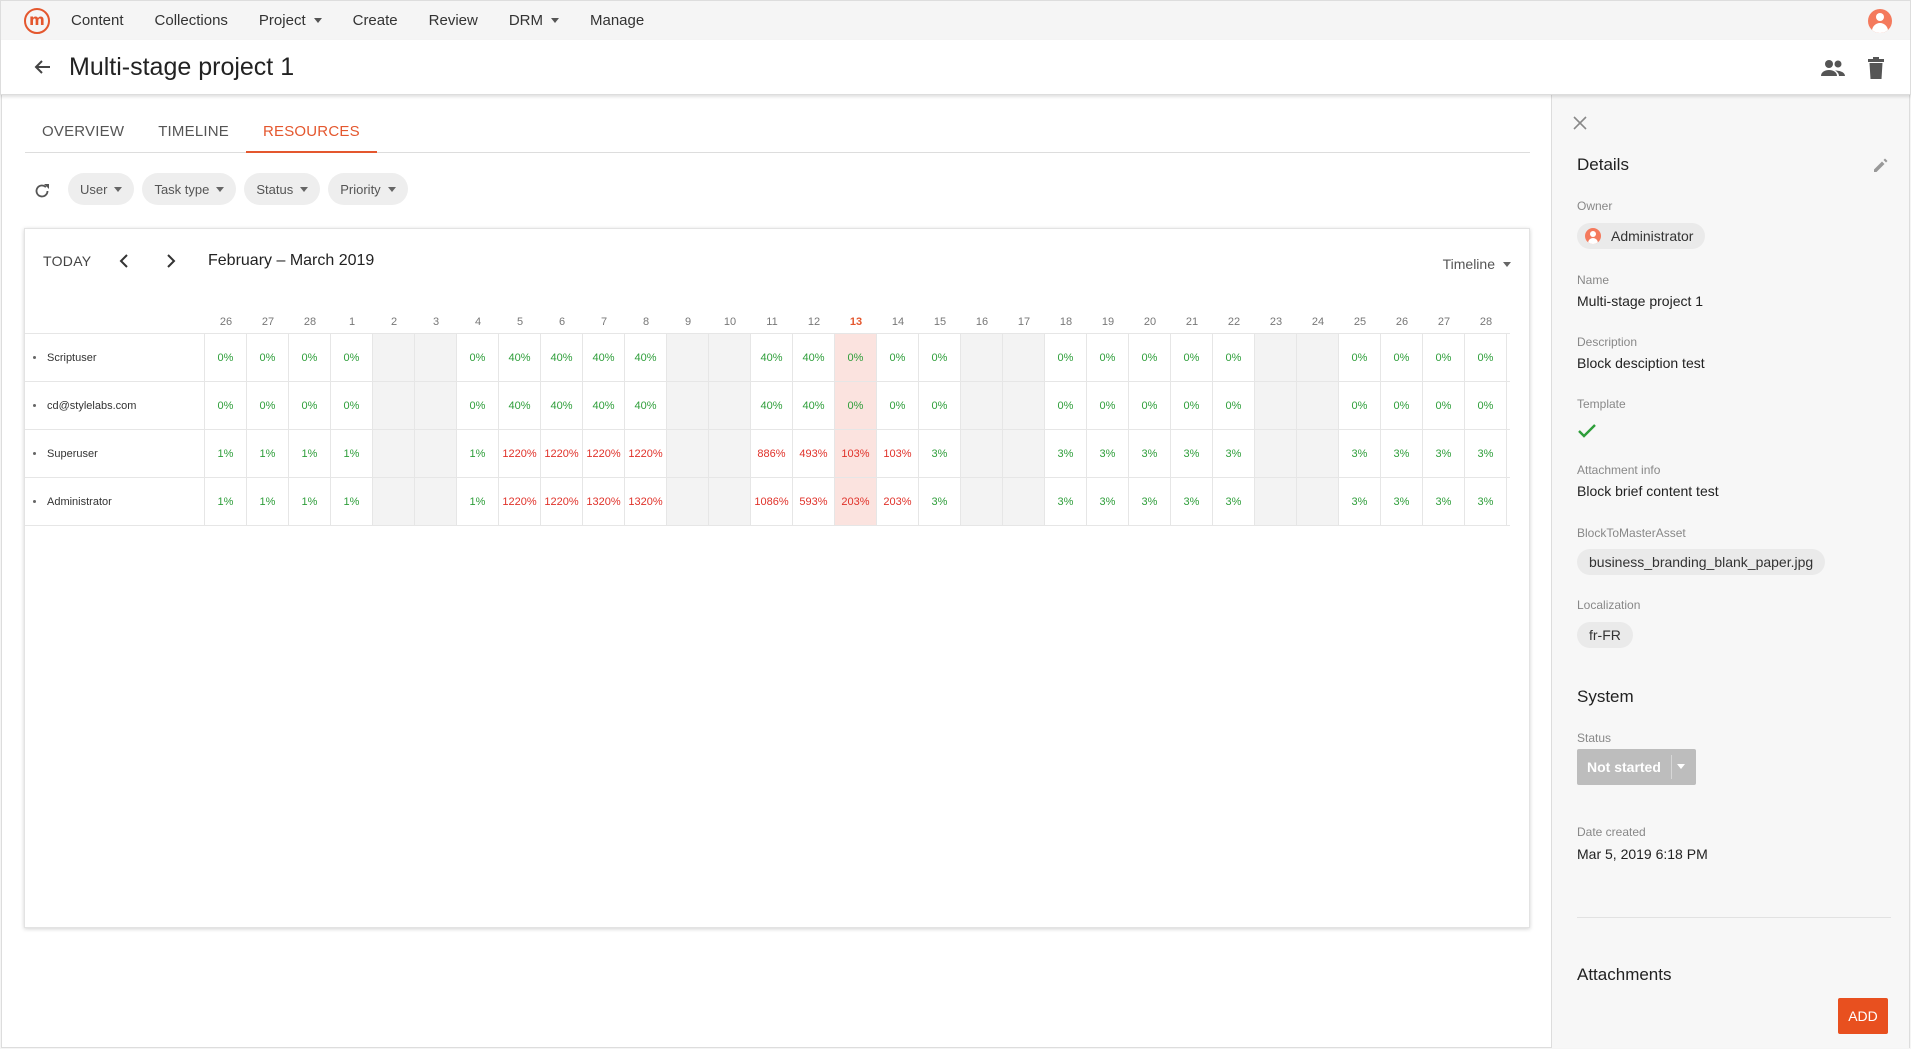 The image size is (1911, 1049). Describe the element at coordinates (1701, 562) in the screenshot. I see `block-asset-chip: business_branding_blank_paper.jpg` at that location.